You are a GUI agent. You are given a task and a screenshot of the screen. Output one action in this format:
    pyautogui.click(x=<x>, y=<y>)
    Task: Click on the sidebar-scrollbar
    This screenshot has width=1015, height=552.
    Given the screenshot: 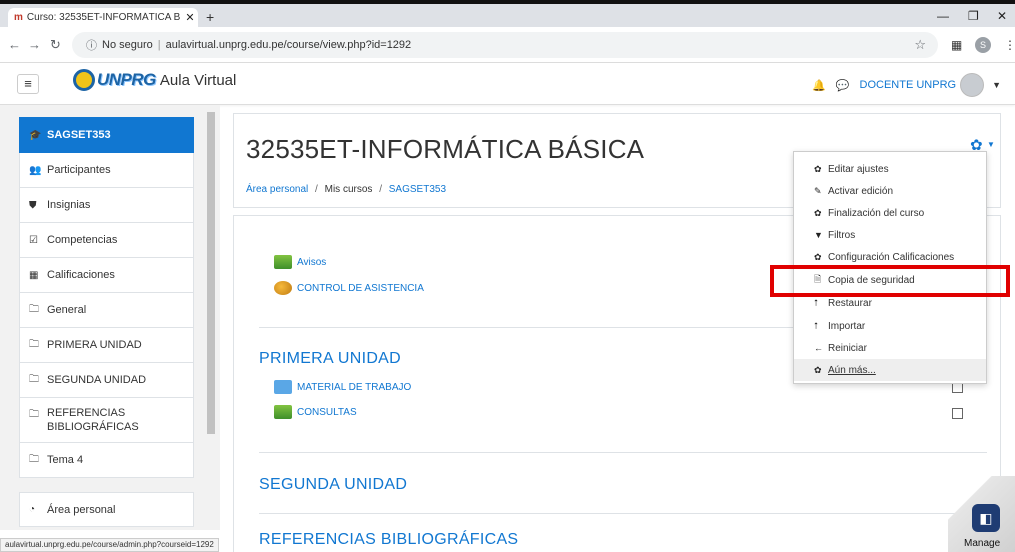 What is the action you would take?
    pyautogui.click(x=211, y=273)
    